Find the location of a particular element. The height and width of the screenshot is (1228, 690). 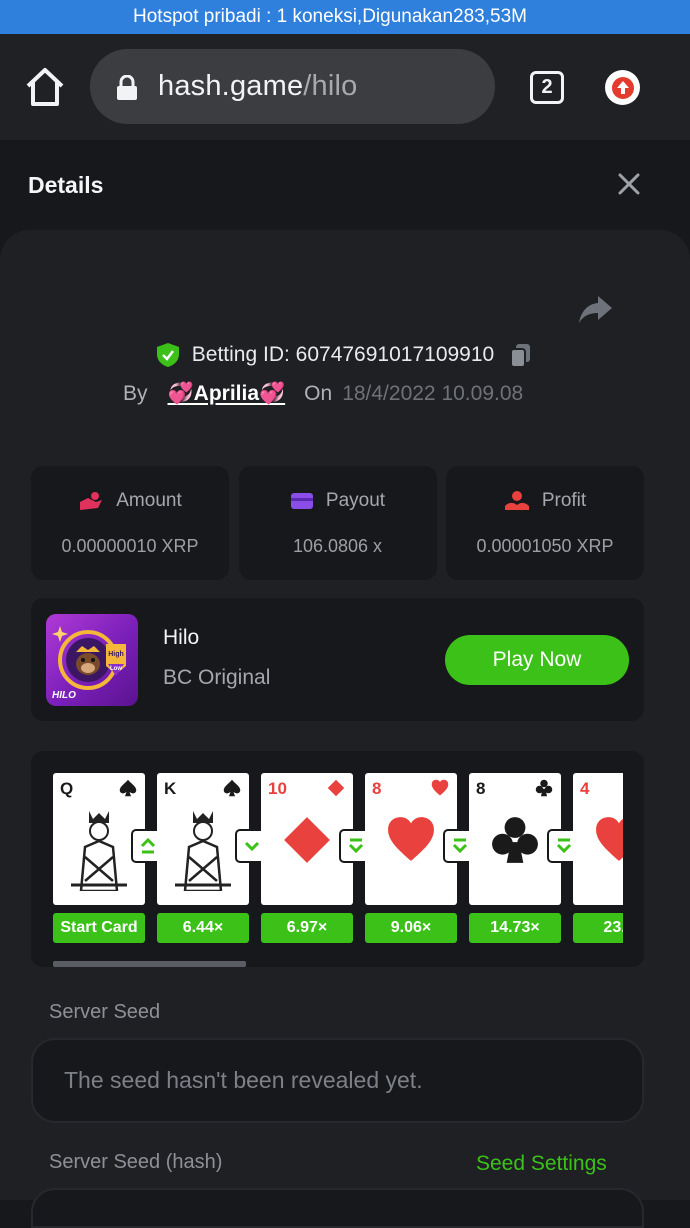

game-card: High Low HILO Hilo BC Original Play Now is located at coordinates (337, 659).